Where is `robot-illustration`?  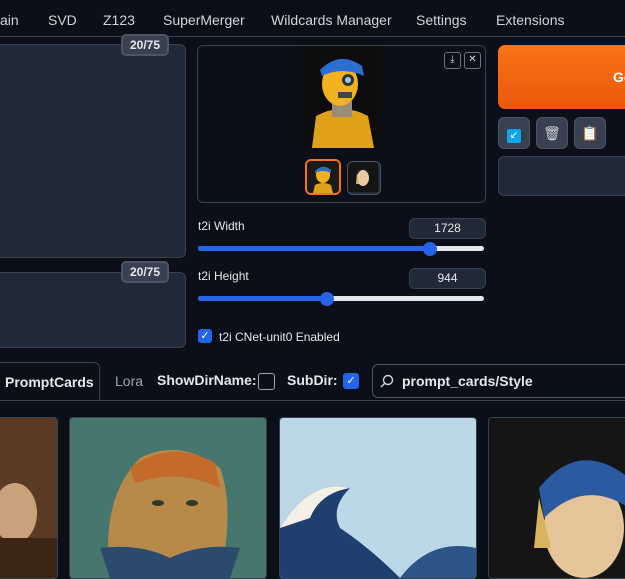
robot-illustration is located at coordinates (342, 97).